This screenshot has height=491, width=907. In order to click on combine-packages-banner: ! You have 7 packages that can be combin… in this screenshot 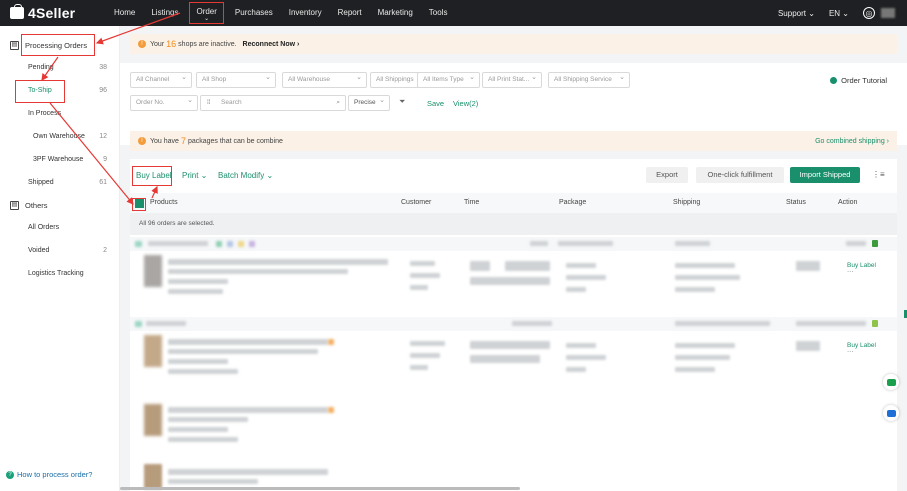, I will do `click(513, 141)`.